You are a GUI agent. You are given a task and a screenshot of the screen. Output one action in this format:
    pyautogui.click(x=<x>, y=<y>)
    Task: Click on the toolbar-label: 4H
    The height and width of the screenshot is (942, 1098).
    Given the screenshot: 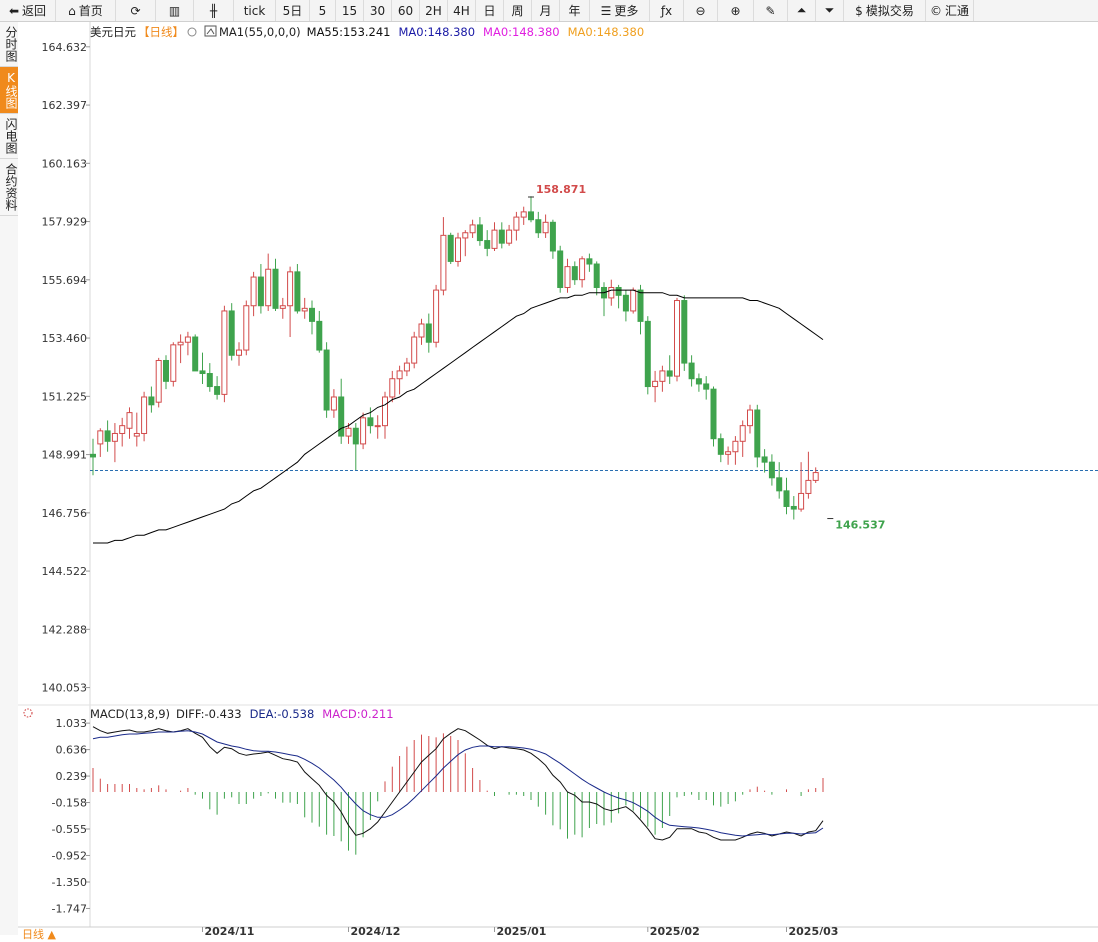 What is the action you would take?
    pyautogui.click(x=461, y=10)
    